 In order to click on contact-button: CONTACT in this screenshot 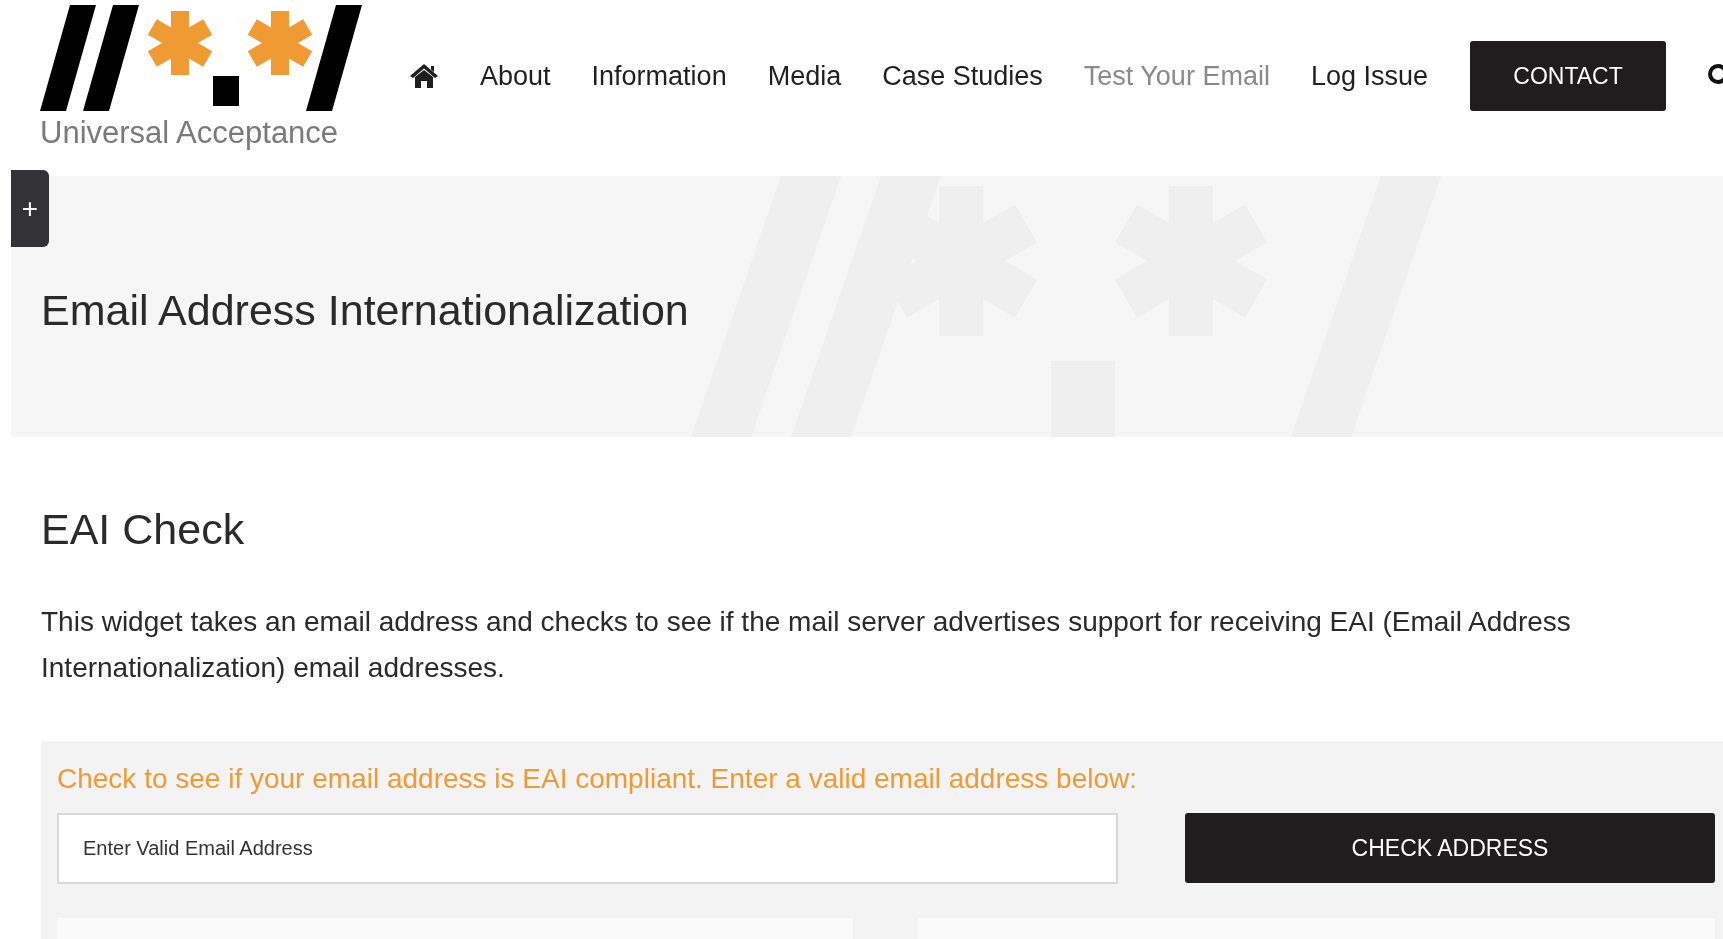, I will do `click(1568, 76)`.